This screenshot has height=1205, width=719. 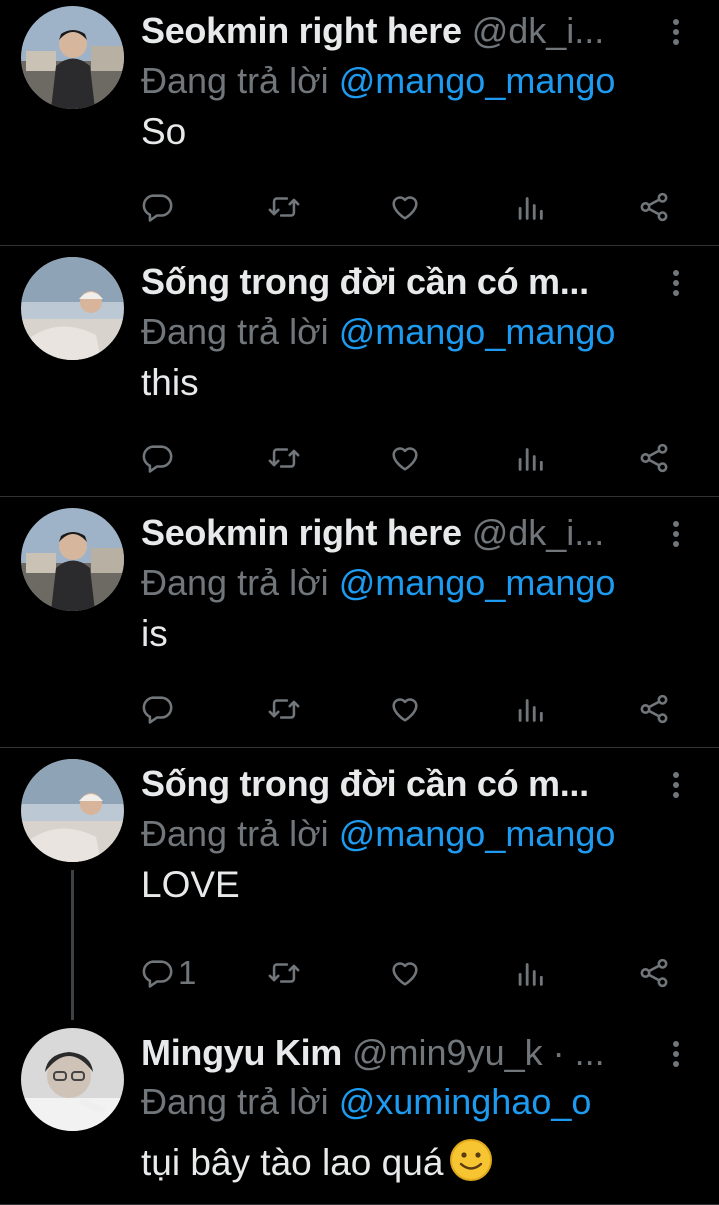 What do you see at coordinates (154, 633) in the screenshot?
I see `tweet-text: is` at bounding box center [154, 633].